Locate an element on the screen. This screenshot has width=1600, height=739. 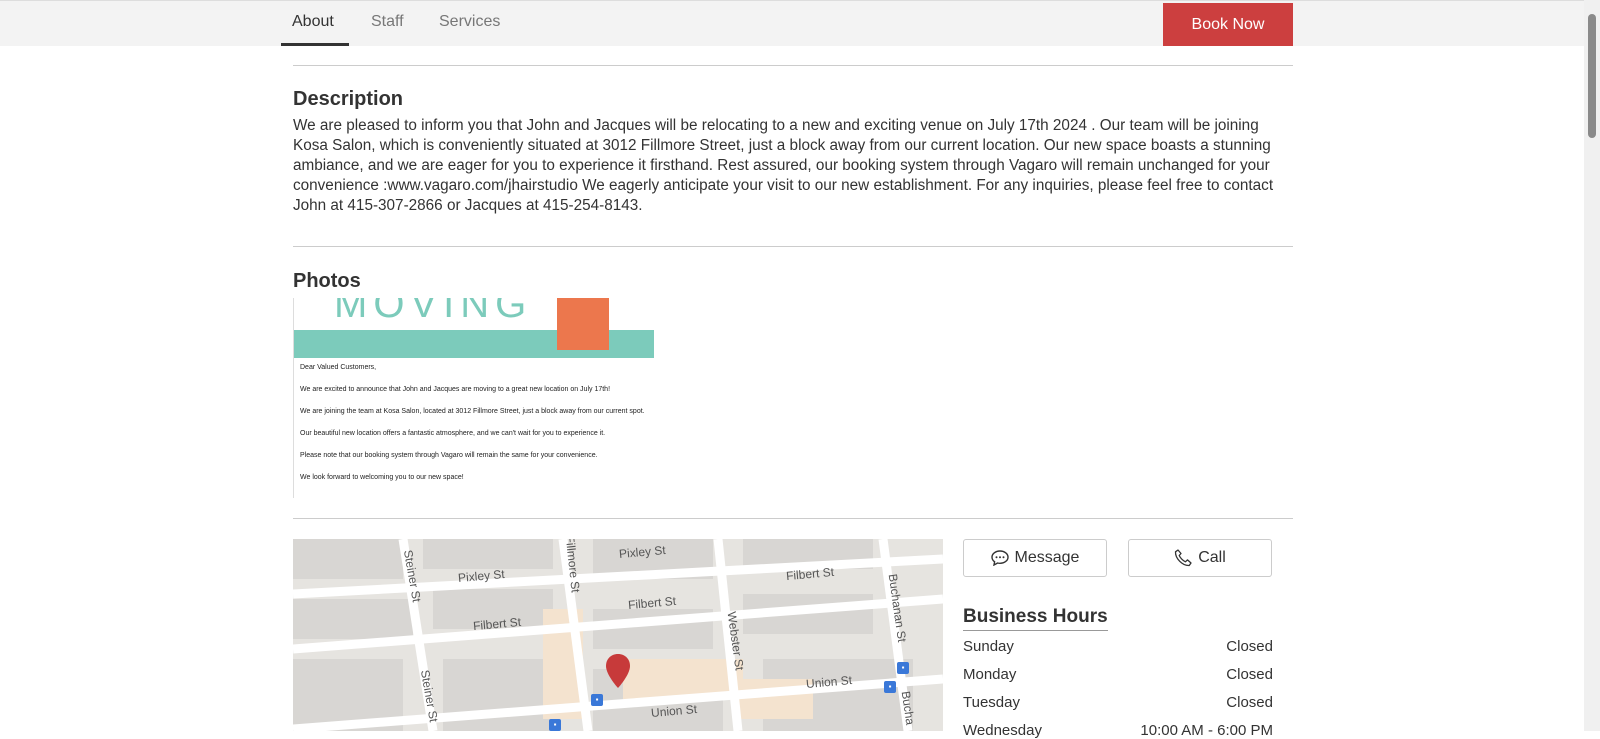
scrollbar-thumb is located at coordinates (1592, 76).